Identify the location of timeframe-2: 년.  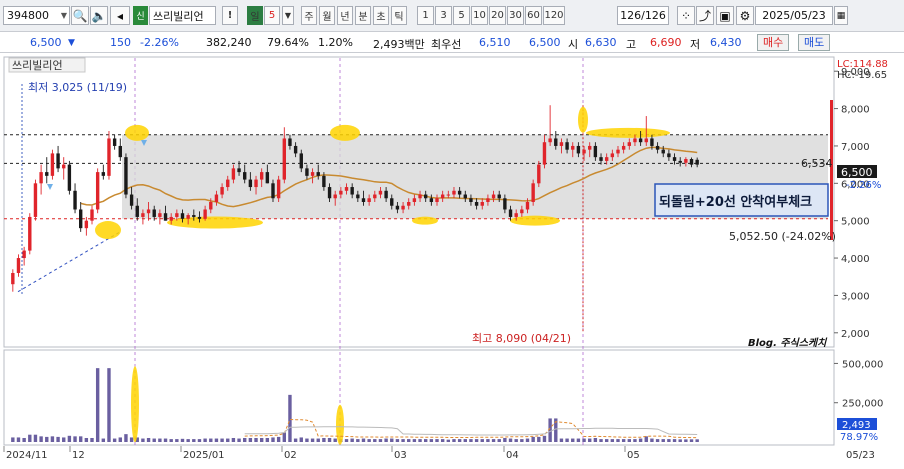
(345, 15).